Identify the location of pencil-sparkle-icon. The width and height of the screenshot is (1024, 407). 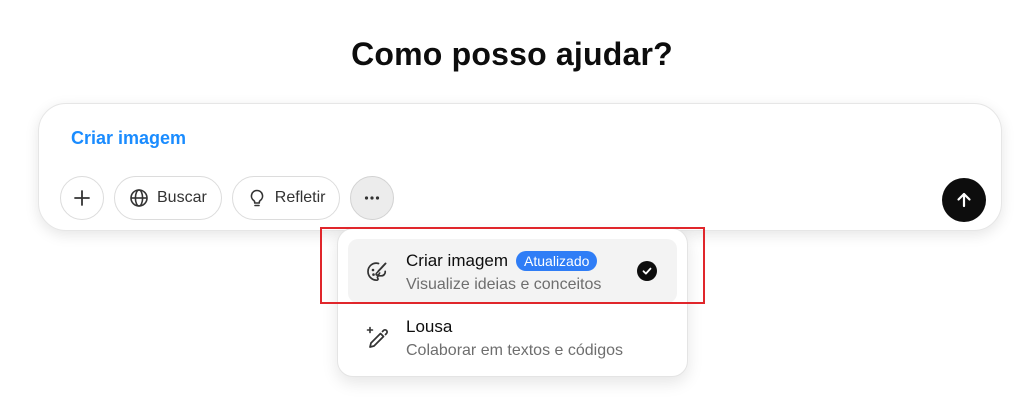
(377, 337).